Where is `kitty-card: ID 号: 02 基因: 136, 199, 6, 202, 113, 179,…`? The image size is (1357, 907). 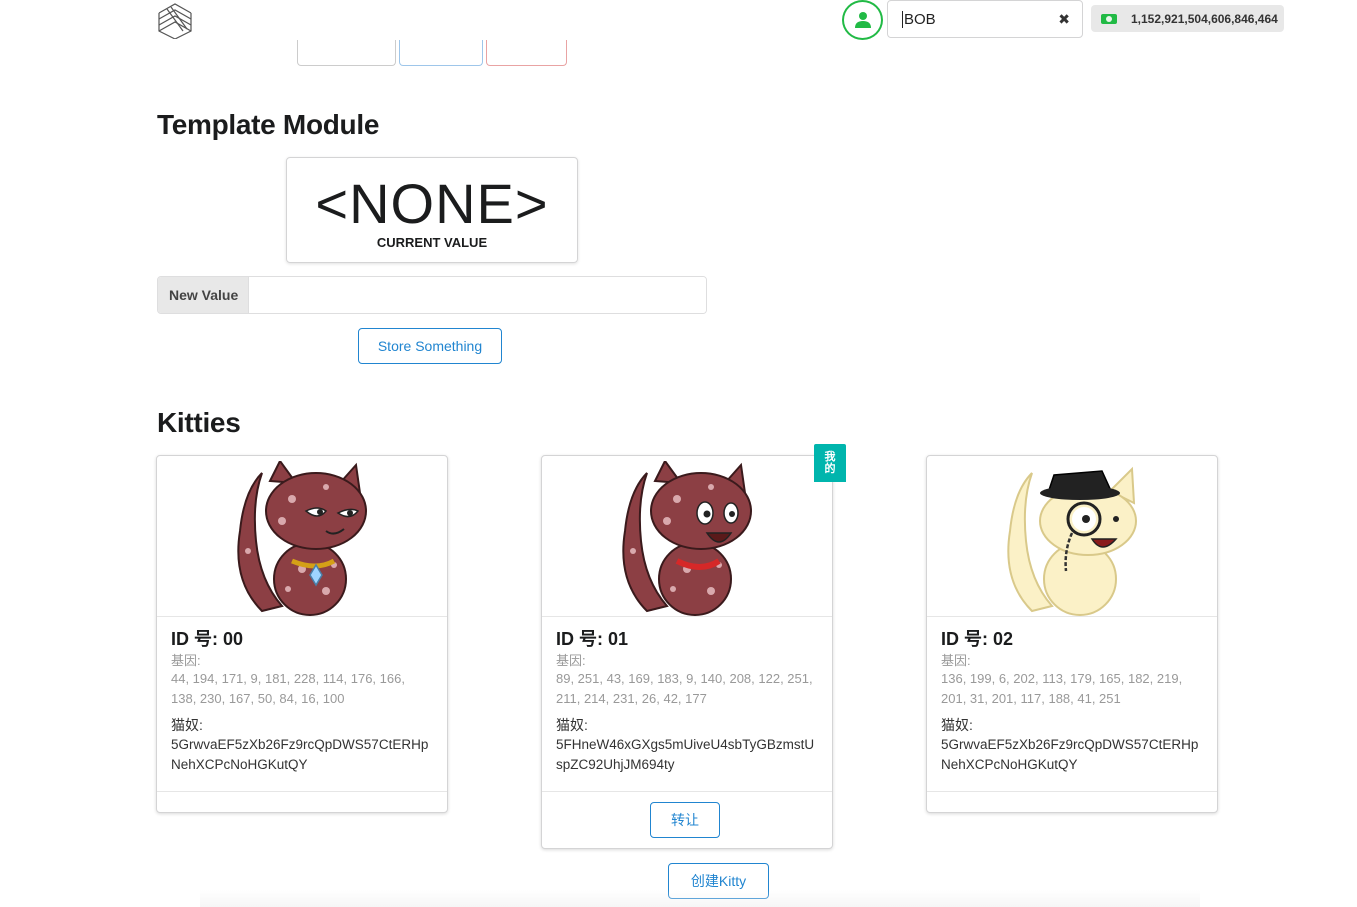
kitty-card: ID 号: 02 基因: 136, 199, 6, 202, 113, 179,… is located at coordinates (1072, 634).